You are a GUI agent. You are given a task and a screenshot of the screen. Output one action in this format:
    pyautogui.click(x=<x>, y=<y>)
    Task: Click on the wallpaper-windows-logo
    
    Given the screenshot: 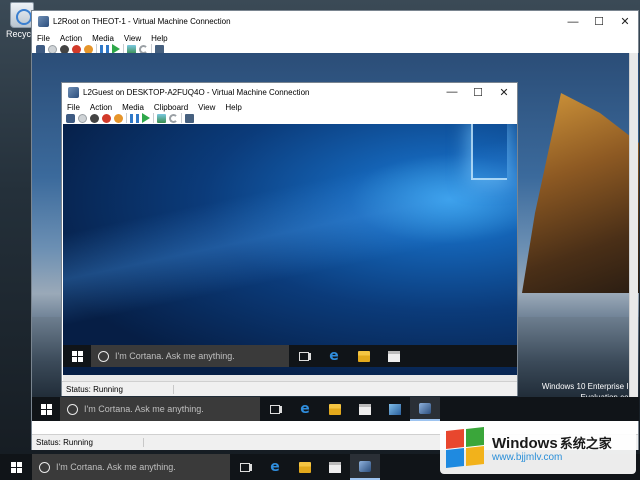 What is the action you would take?
    pyautogui.click(x=489, y=152)
    